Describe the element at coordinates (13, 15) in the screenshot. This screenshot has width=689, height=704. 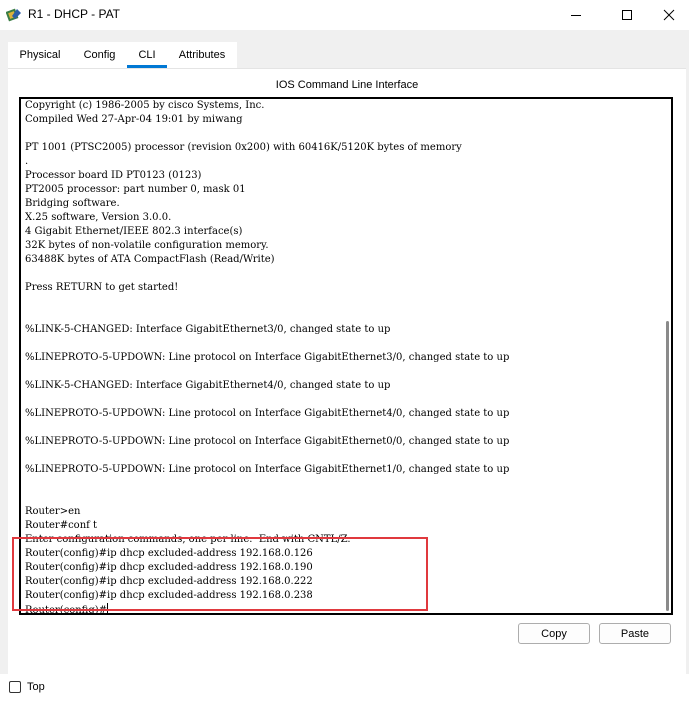
I see `router-icon` at that location.